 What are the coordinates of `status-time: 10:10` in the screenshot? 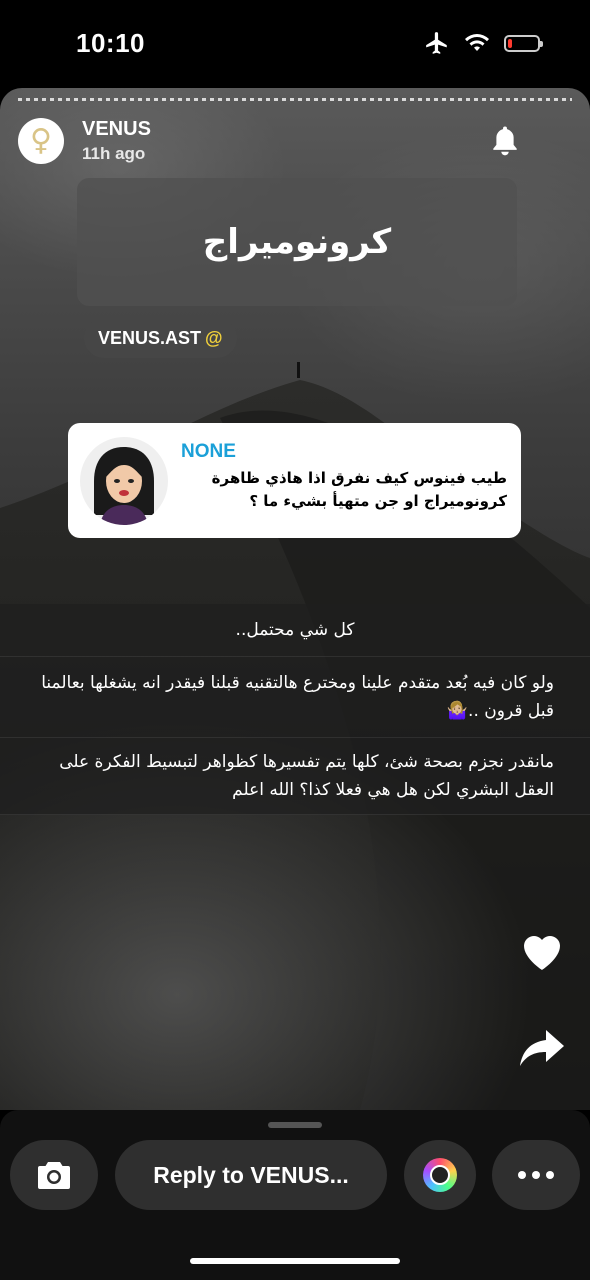 It's located at (110, 43).